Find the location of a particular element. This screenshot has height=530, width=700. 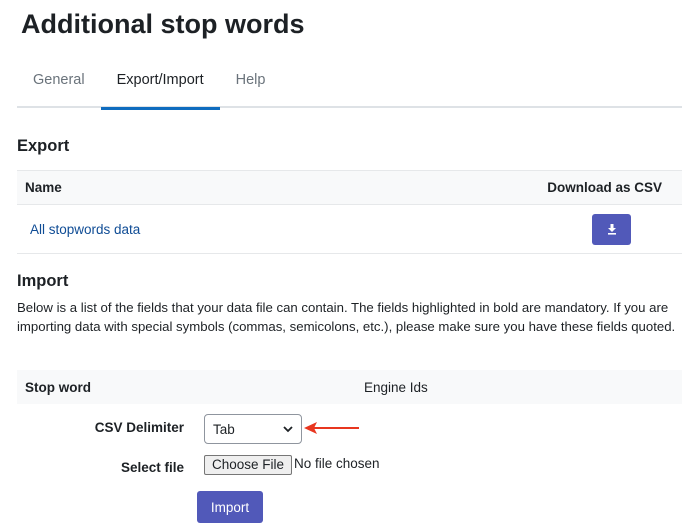

import-fields-table: Stop word Engine Ids is located at coordinates (349, 387).